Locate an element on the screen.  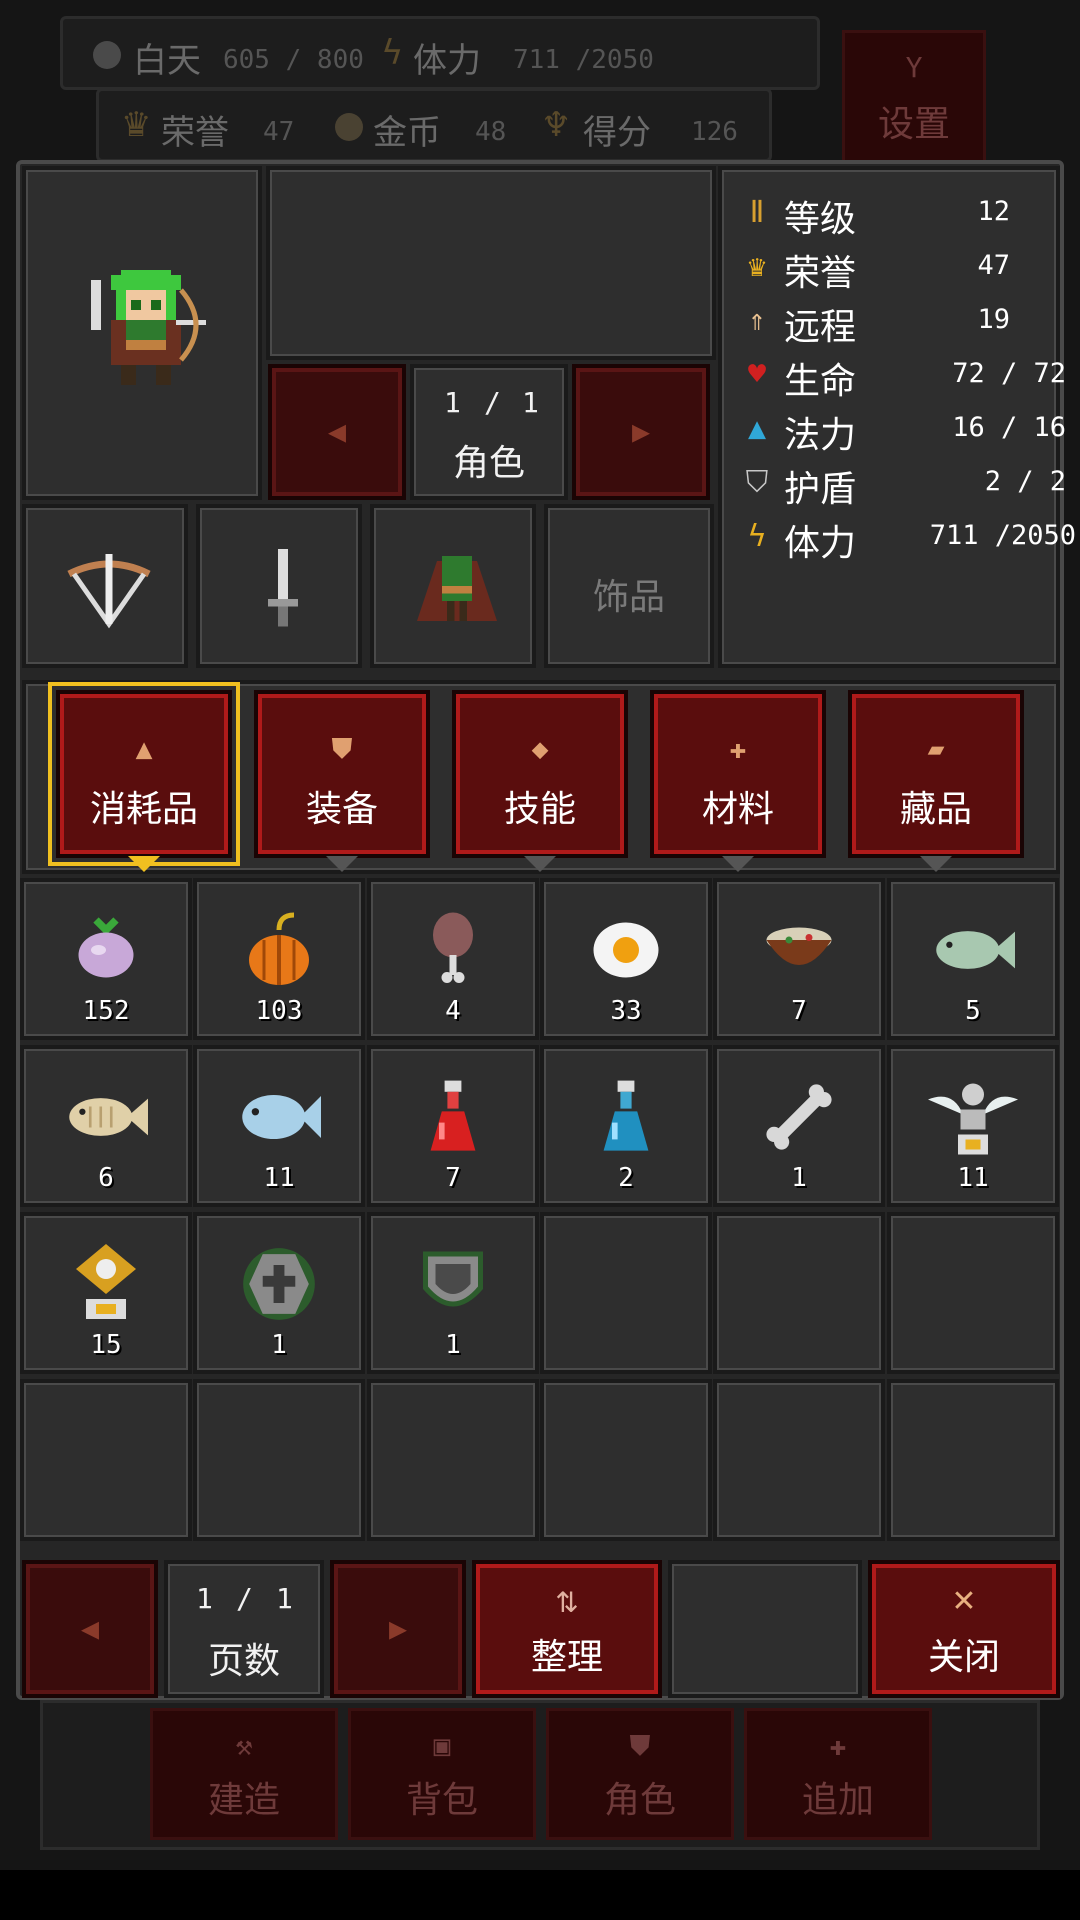
page-total: 1 is located at coordinates (284, 1598).